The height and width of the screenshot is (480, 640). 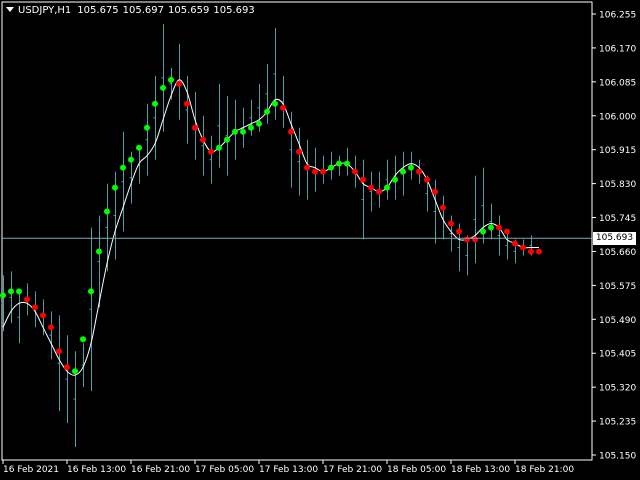 I want to click on y-tick-label: 106.255, so click(x=617, y=16).